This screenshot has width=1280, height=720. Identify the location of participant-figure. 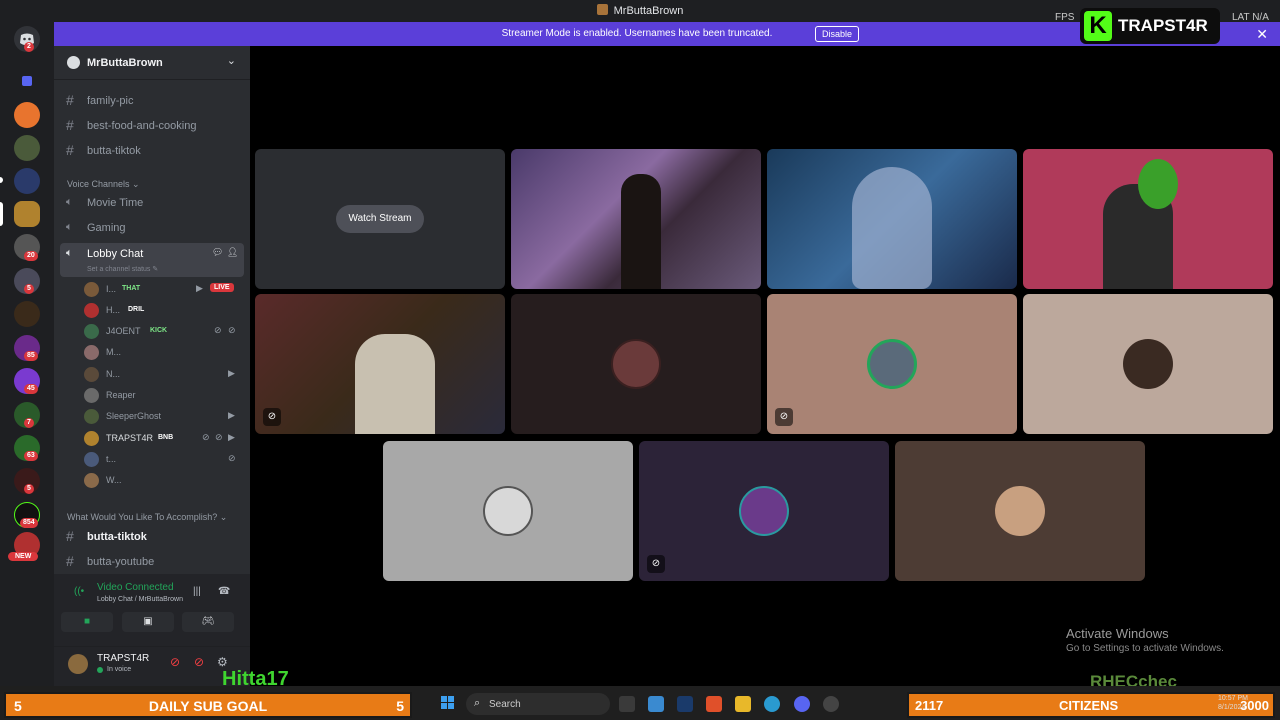
(641, 231).